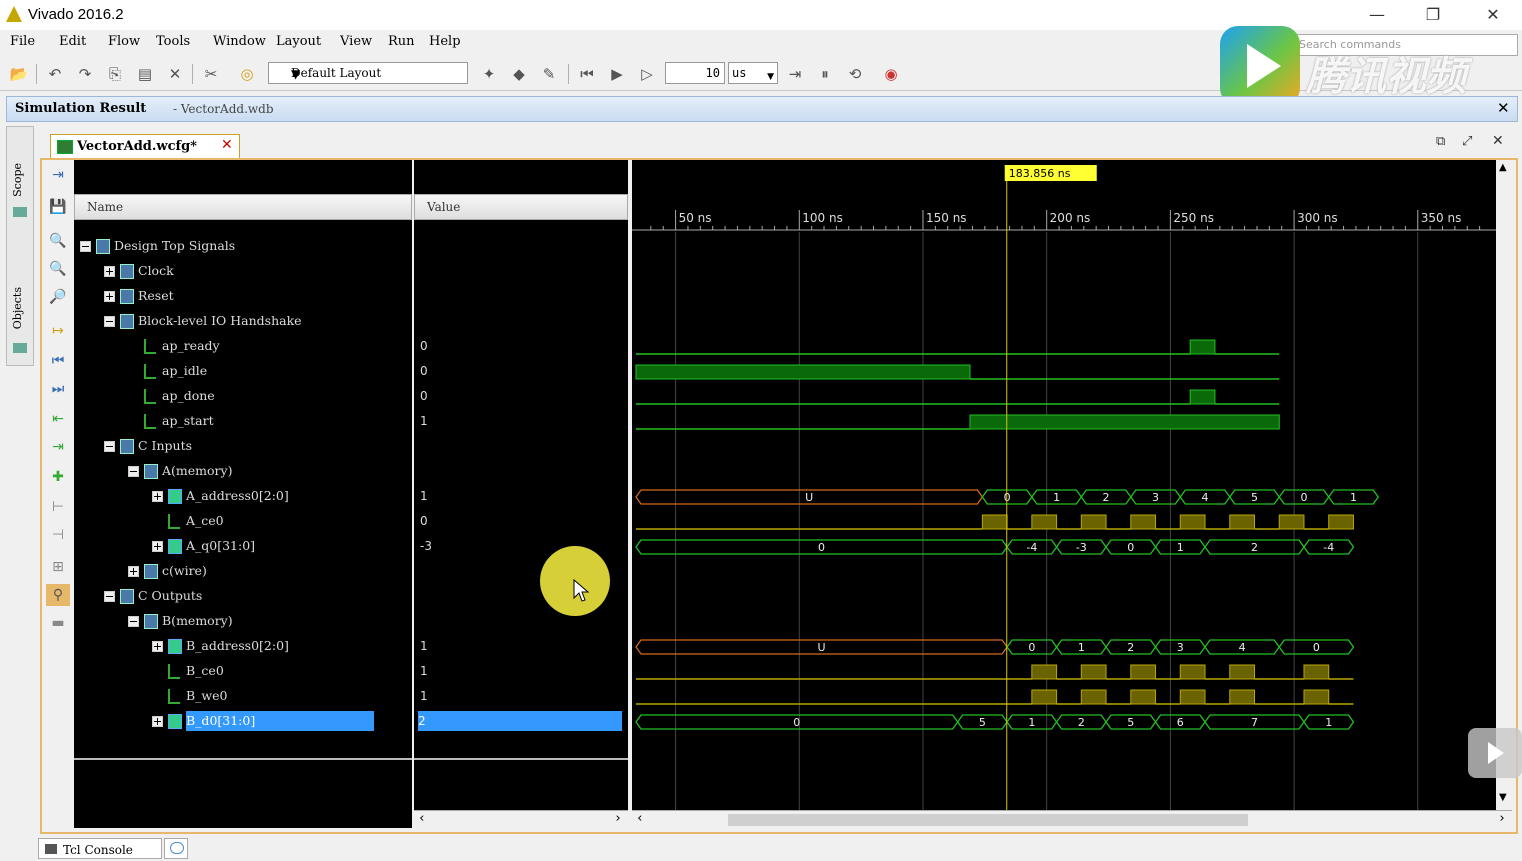  I want to click on menu-file: File, so click(22, 41).